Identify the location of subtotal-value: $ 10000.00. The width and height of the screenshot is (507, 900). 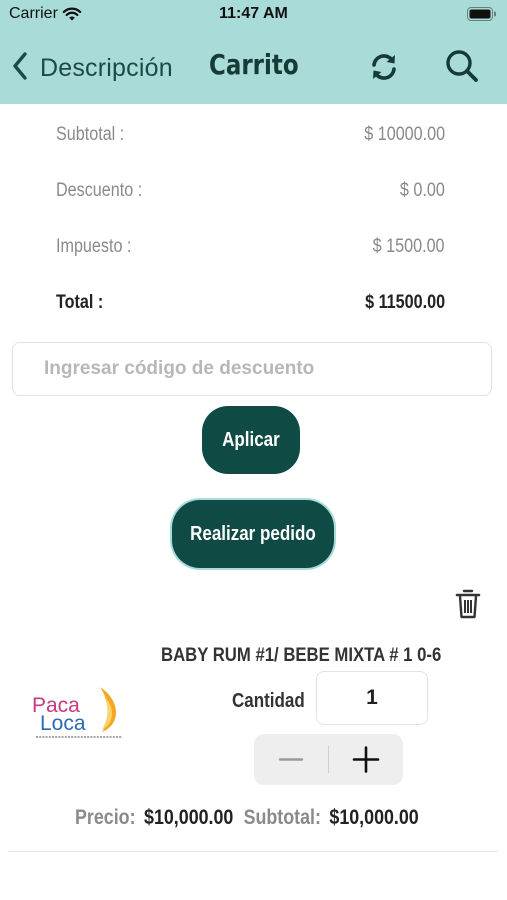
(404, 134).